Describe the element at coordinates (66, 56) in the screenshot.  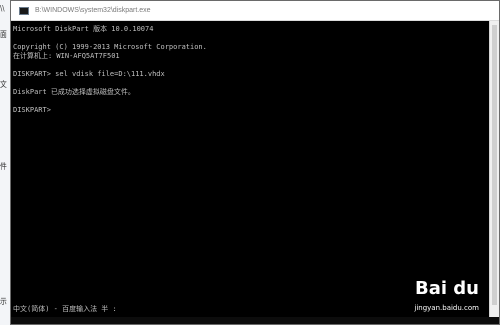
I see `console-line: 在计算机上: WIN-AFQ5AT7F501` at that location.